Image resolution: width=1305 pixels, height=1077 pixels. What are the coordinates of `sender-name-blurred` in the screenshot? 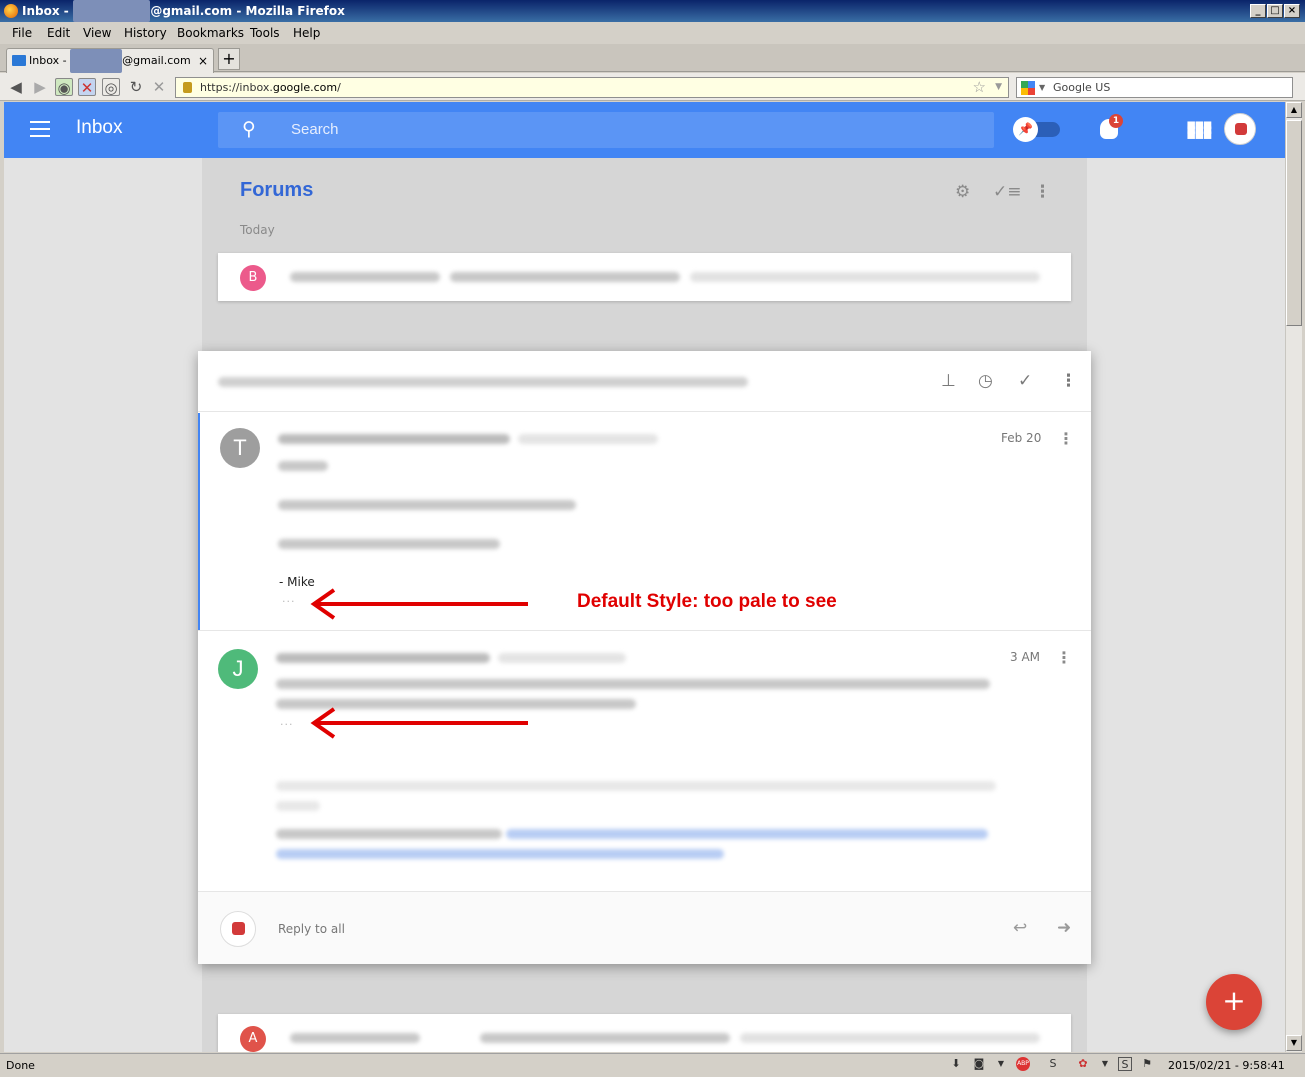 It's located at (394, 439).